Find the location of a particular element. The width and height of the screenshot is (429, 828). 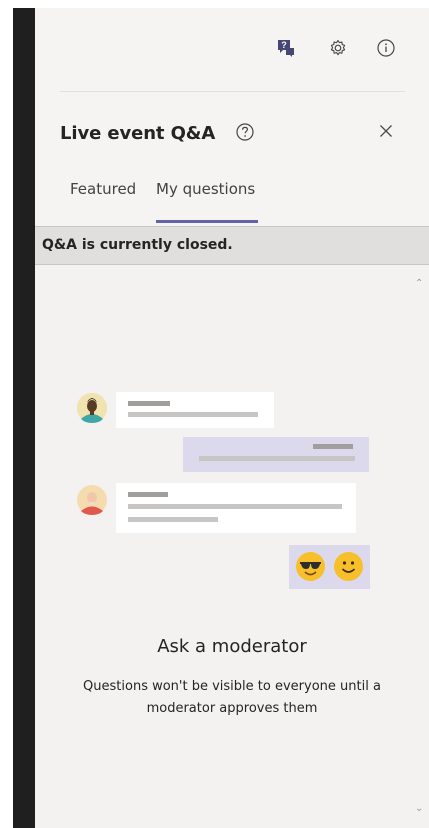

status-banner: Q&A is currently closed. is located at coordinates (232, 245).